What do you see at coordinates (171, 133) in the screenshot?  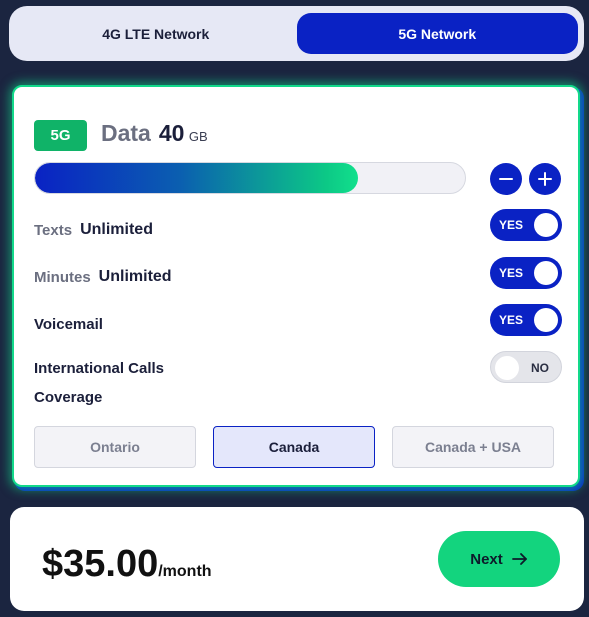 I see `data-amount: 40` at bounding box center [171, 133].